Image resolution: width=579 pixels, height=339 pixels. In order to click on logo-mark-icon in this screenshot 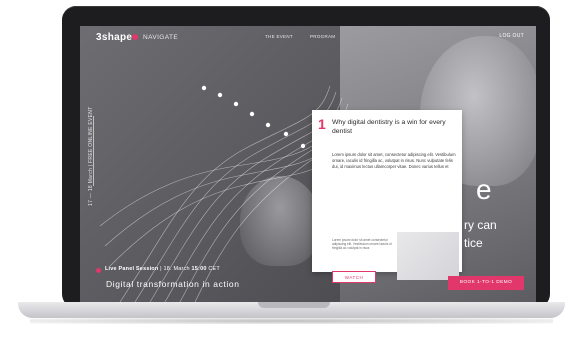, I will do `click(135, 37)`.